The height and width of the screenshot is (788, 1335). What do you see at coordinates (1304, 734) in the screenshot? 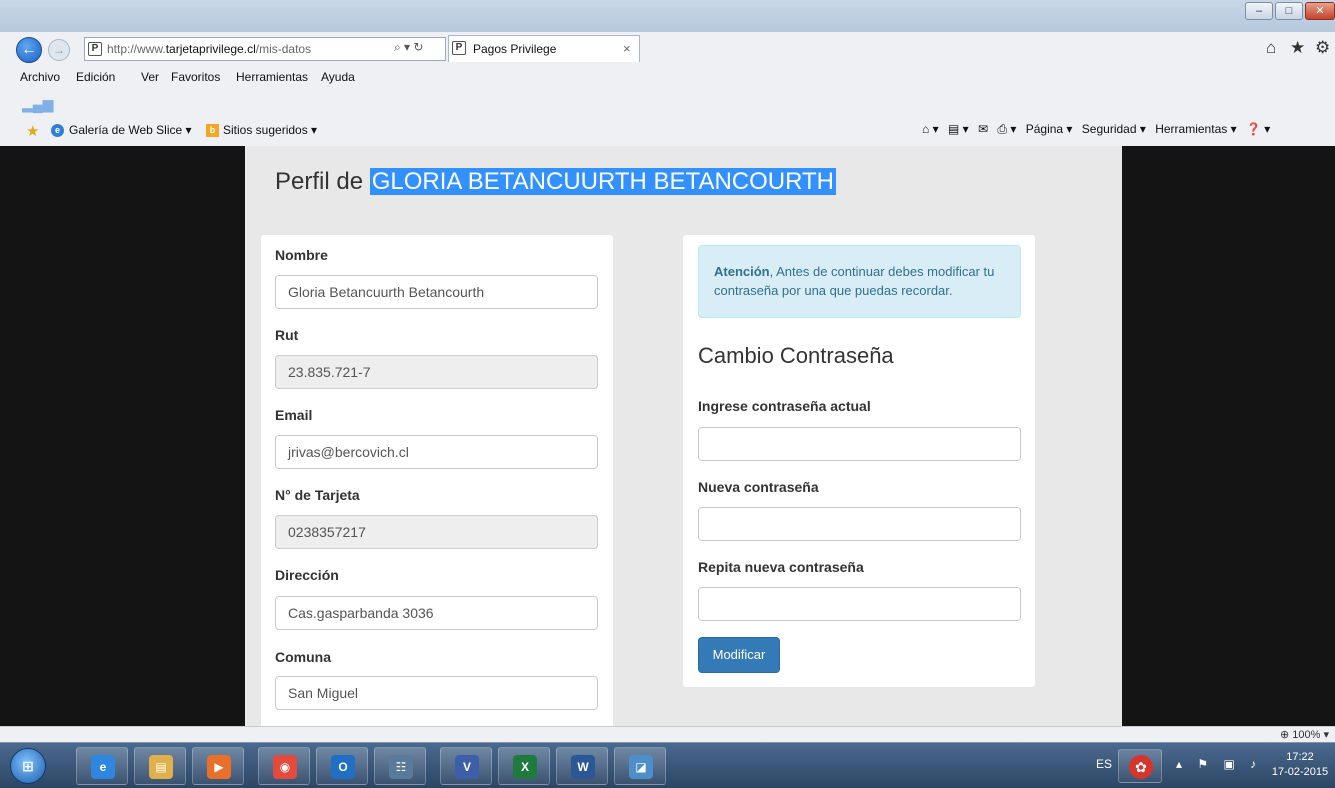
I see `zoom-control: ⊕ 100% ▾` at bounding box center [1304, 734].